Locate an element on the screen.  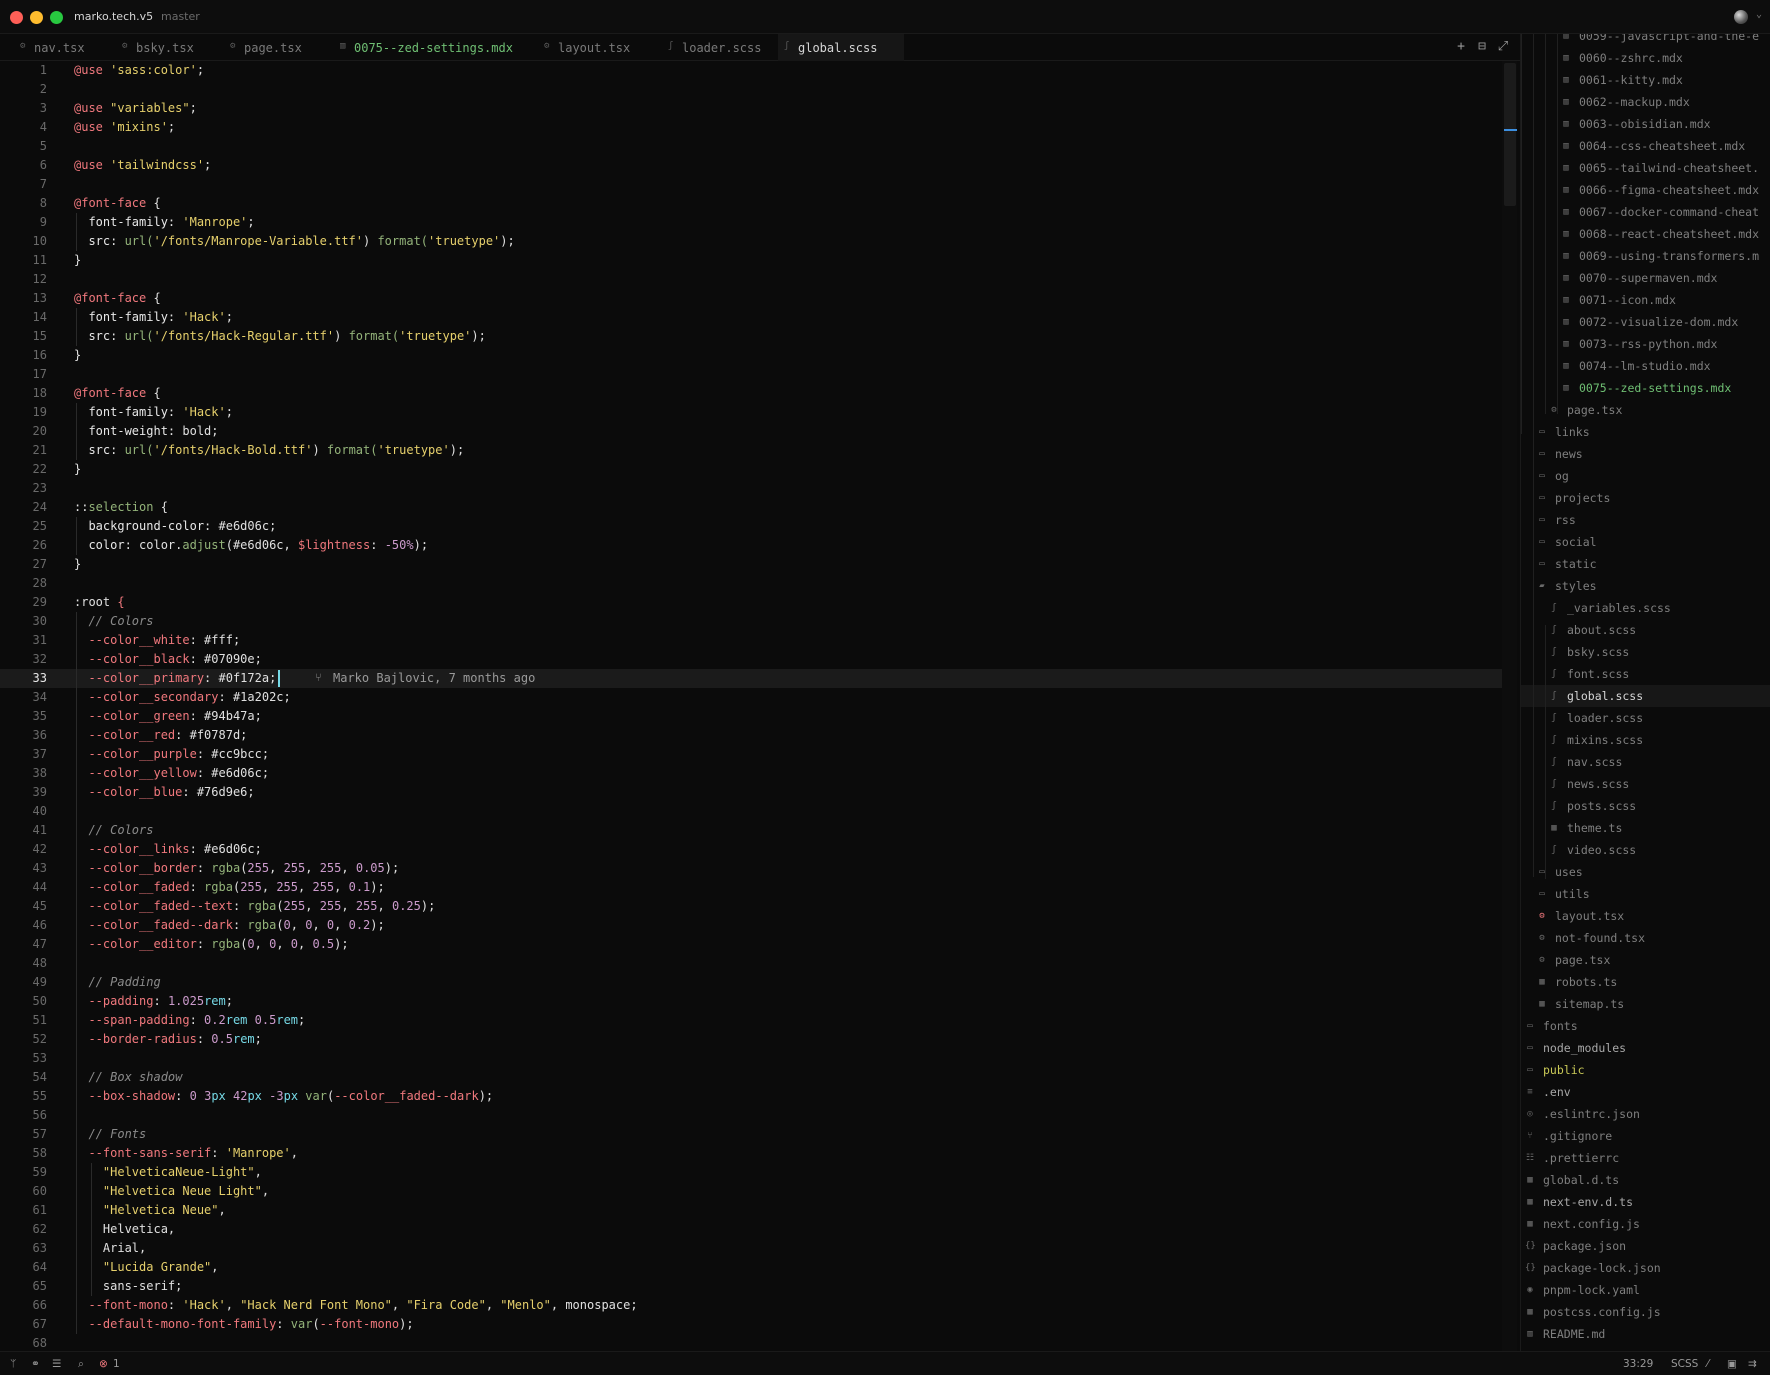
line-number: 46 is located at coordinates (23, 925).